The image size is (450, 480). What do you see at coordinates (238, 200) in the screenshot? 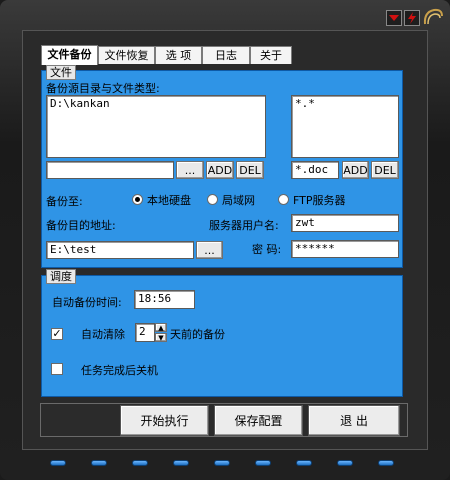
I see `radio-lan-label: 局域网` at bounding box center [238, 200].